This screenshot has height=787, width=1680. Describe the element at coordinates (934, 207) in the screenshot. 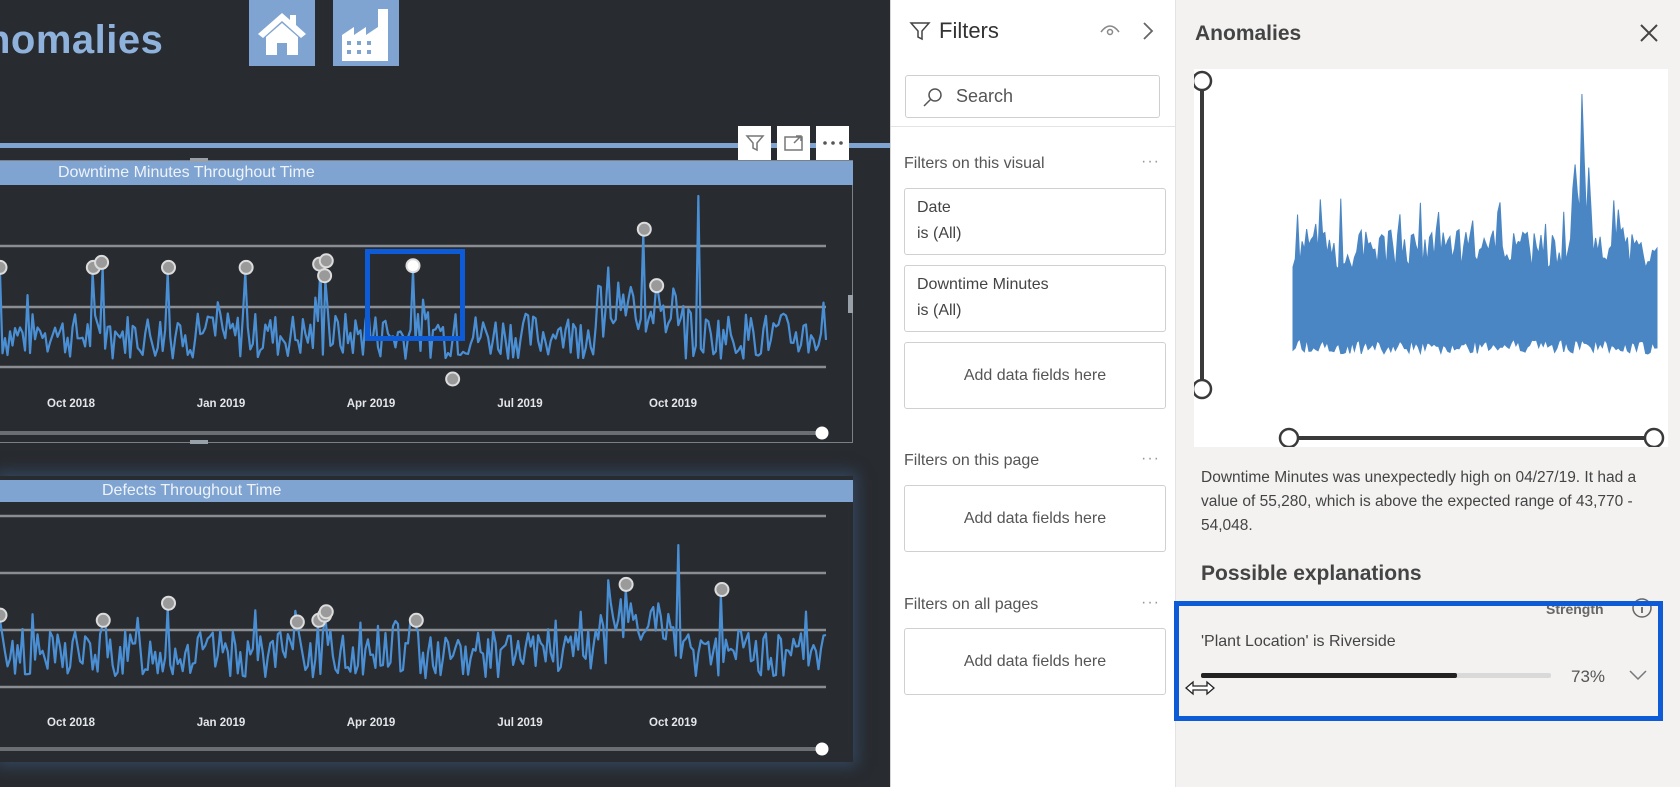

I see `filter-card-name: Date` at that location.